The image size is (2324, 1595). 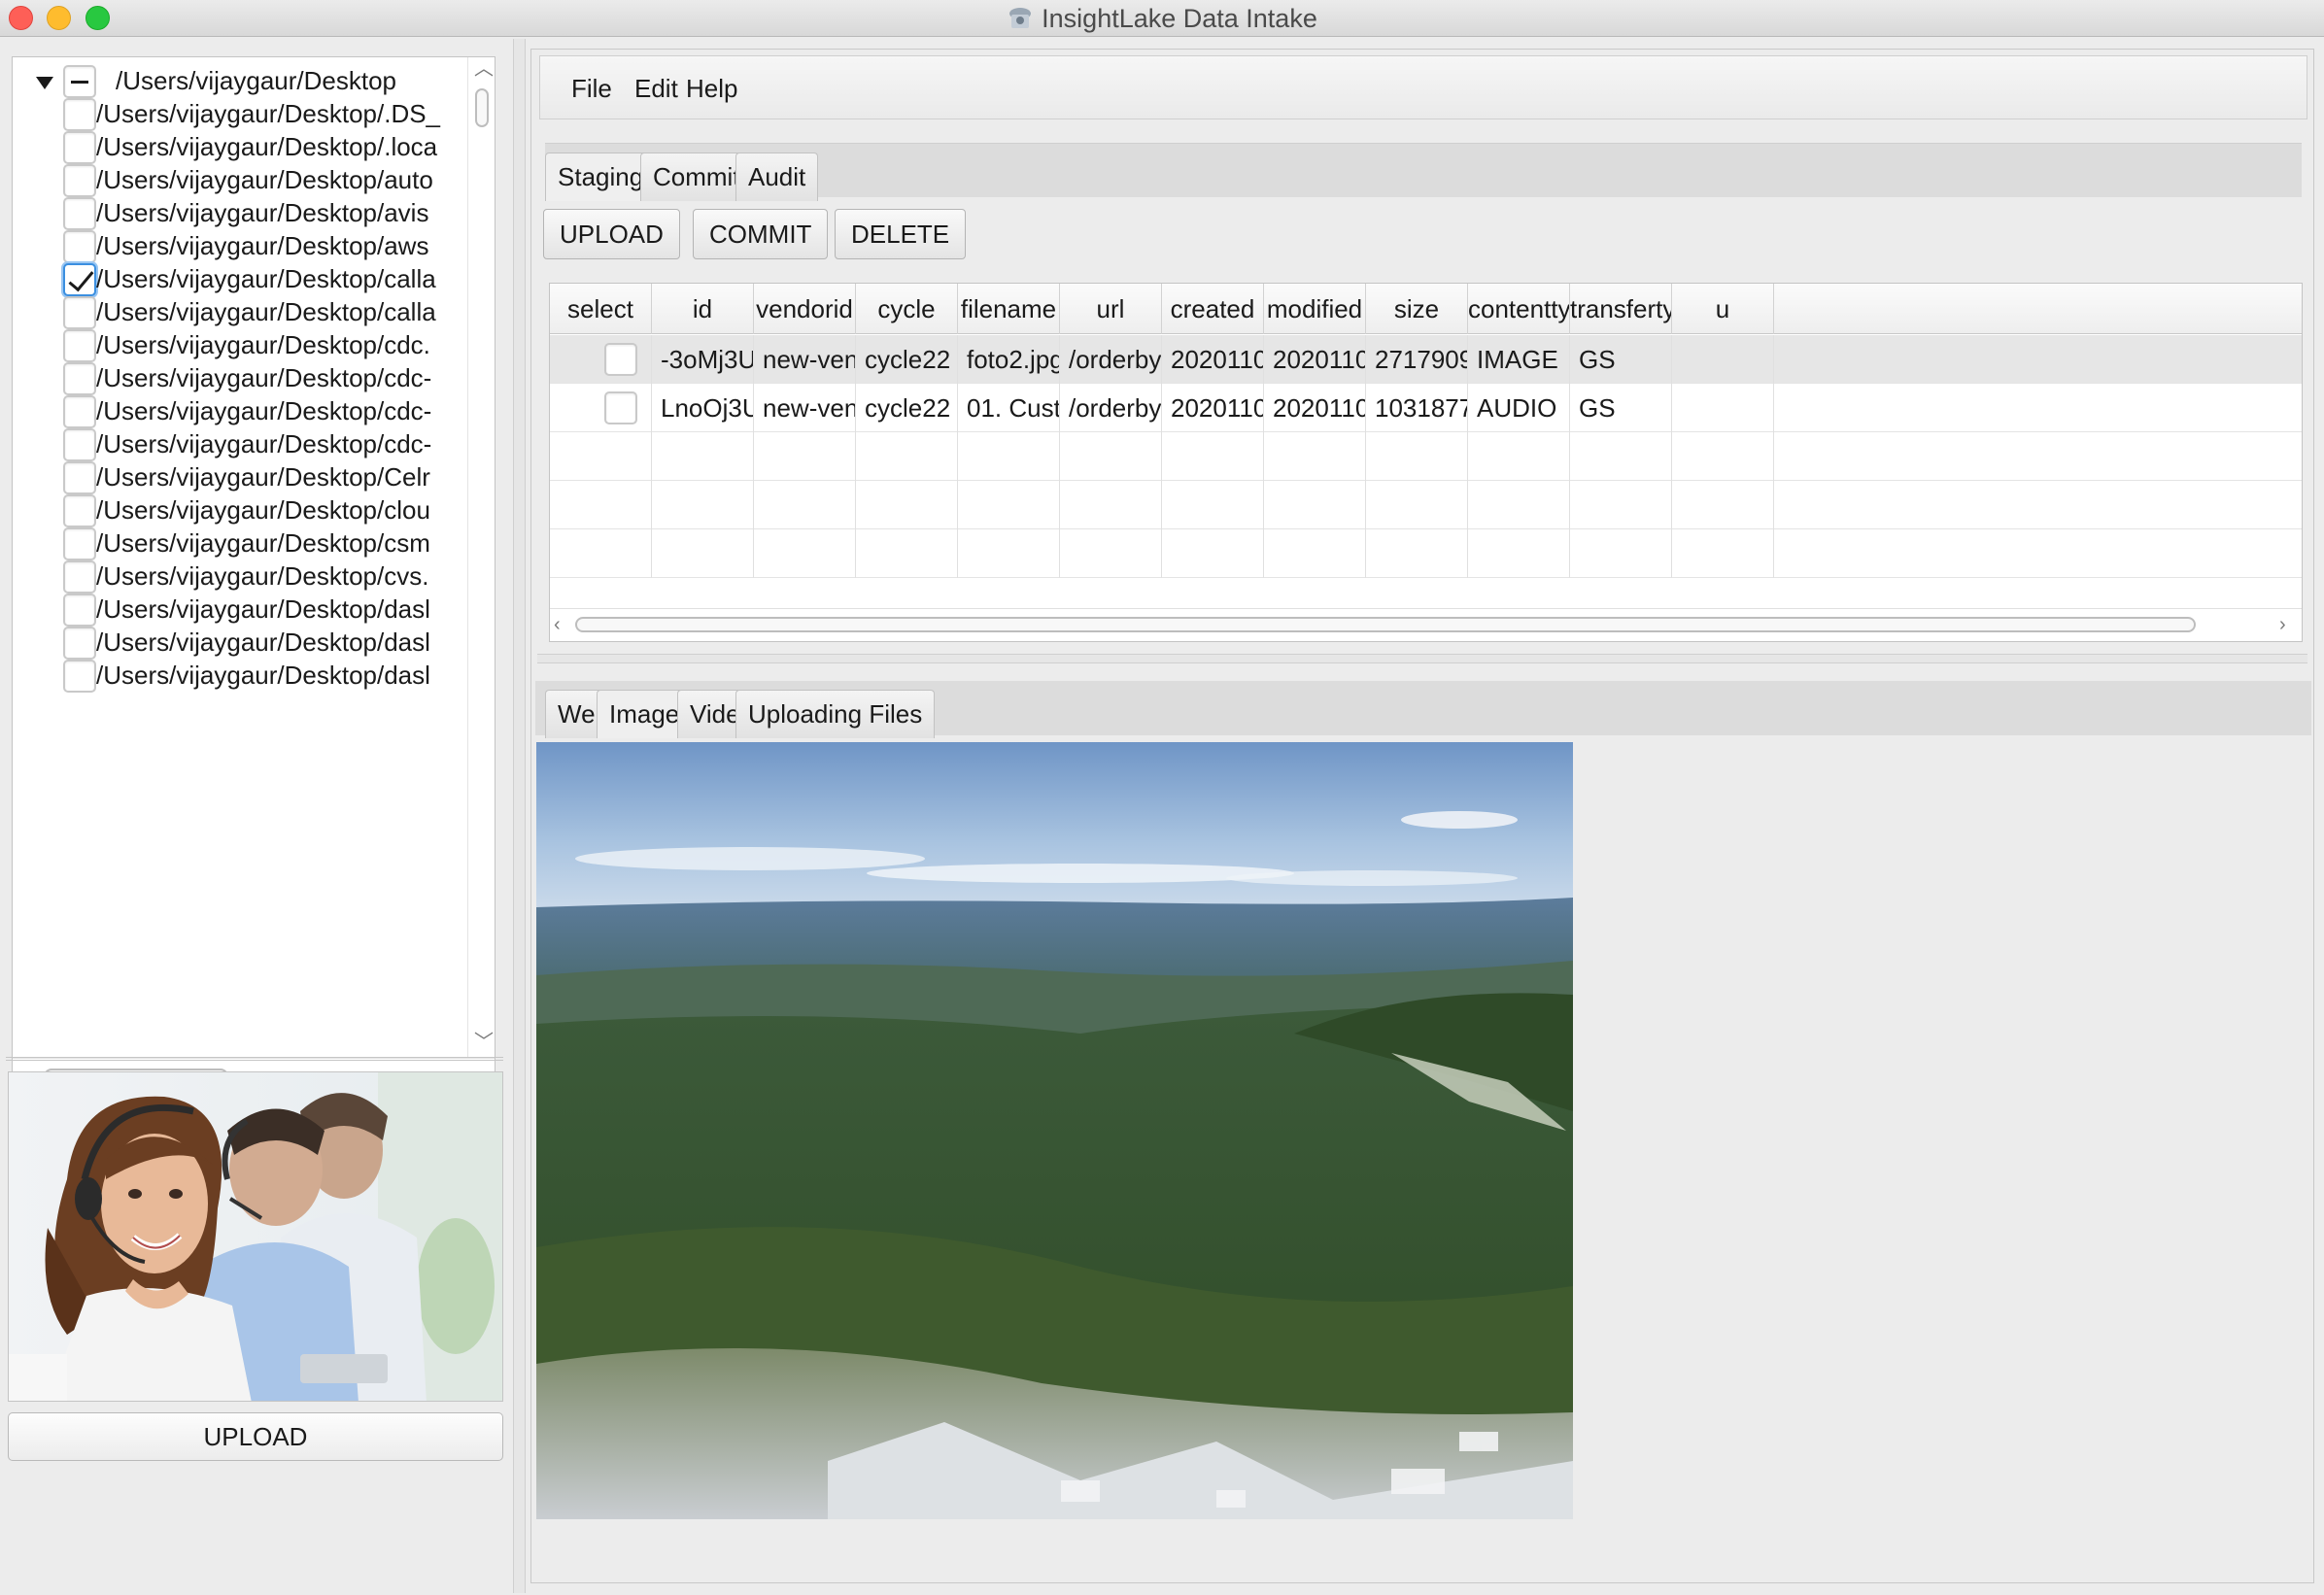 What do you see at coordinates (1213, 408) in the screenshot?
I see `cell-created: 20201103` at bounding box center [1213, 408].